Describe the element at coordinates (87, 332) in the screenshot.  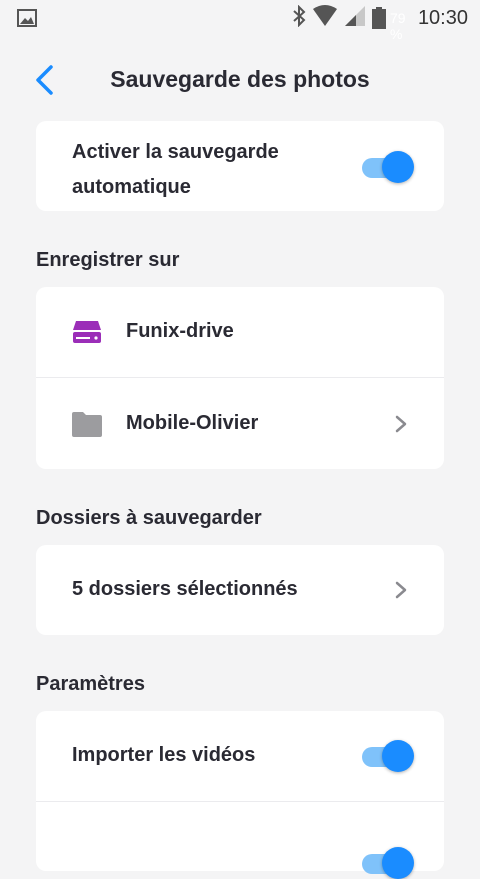
I see `drive-icon` at that location.